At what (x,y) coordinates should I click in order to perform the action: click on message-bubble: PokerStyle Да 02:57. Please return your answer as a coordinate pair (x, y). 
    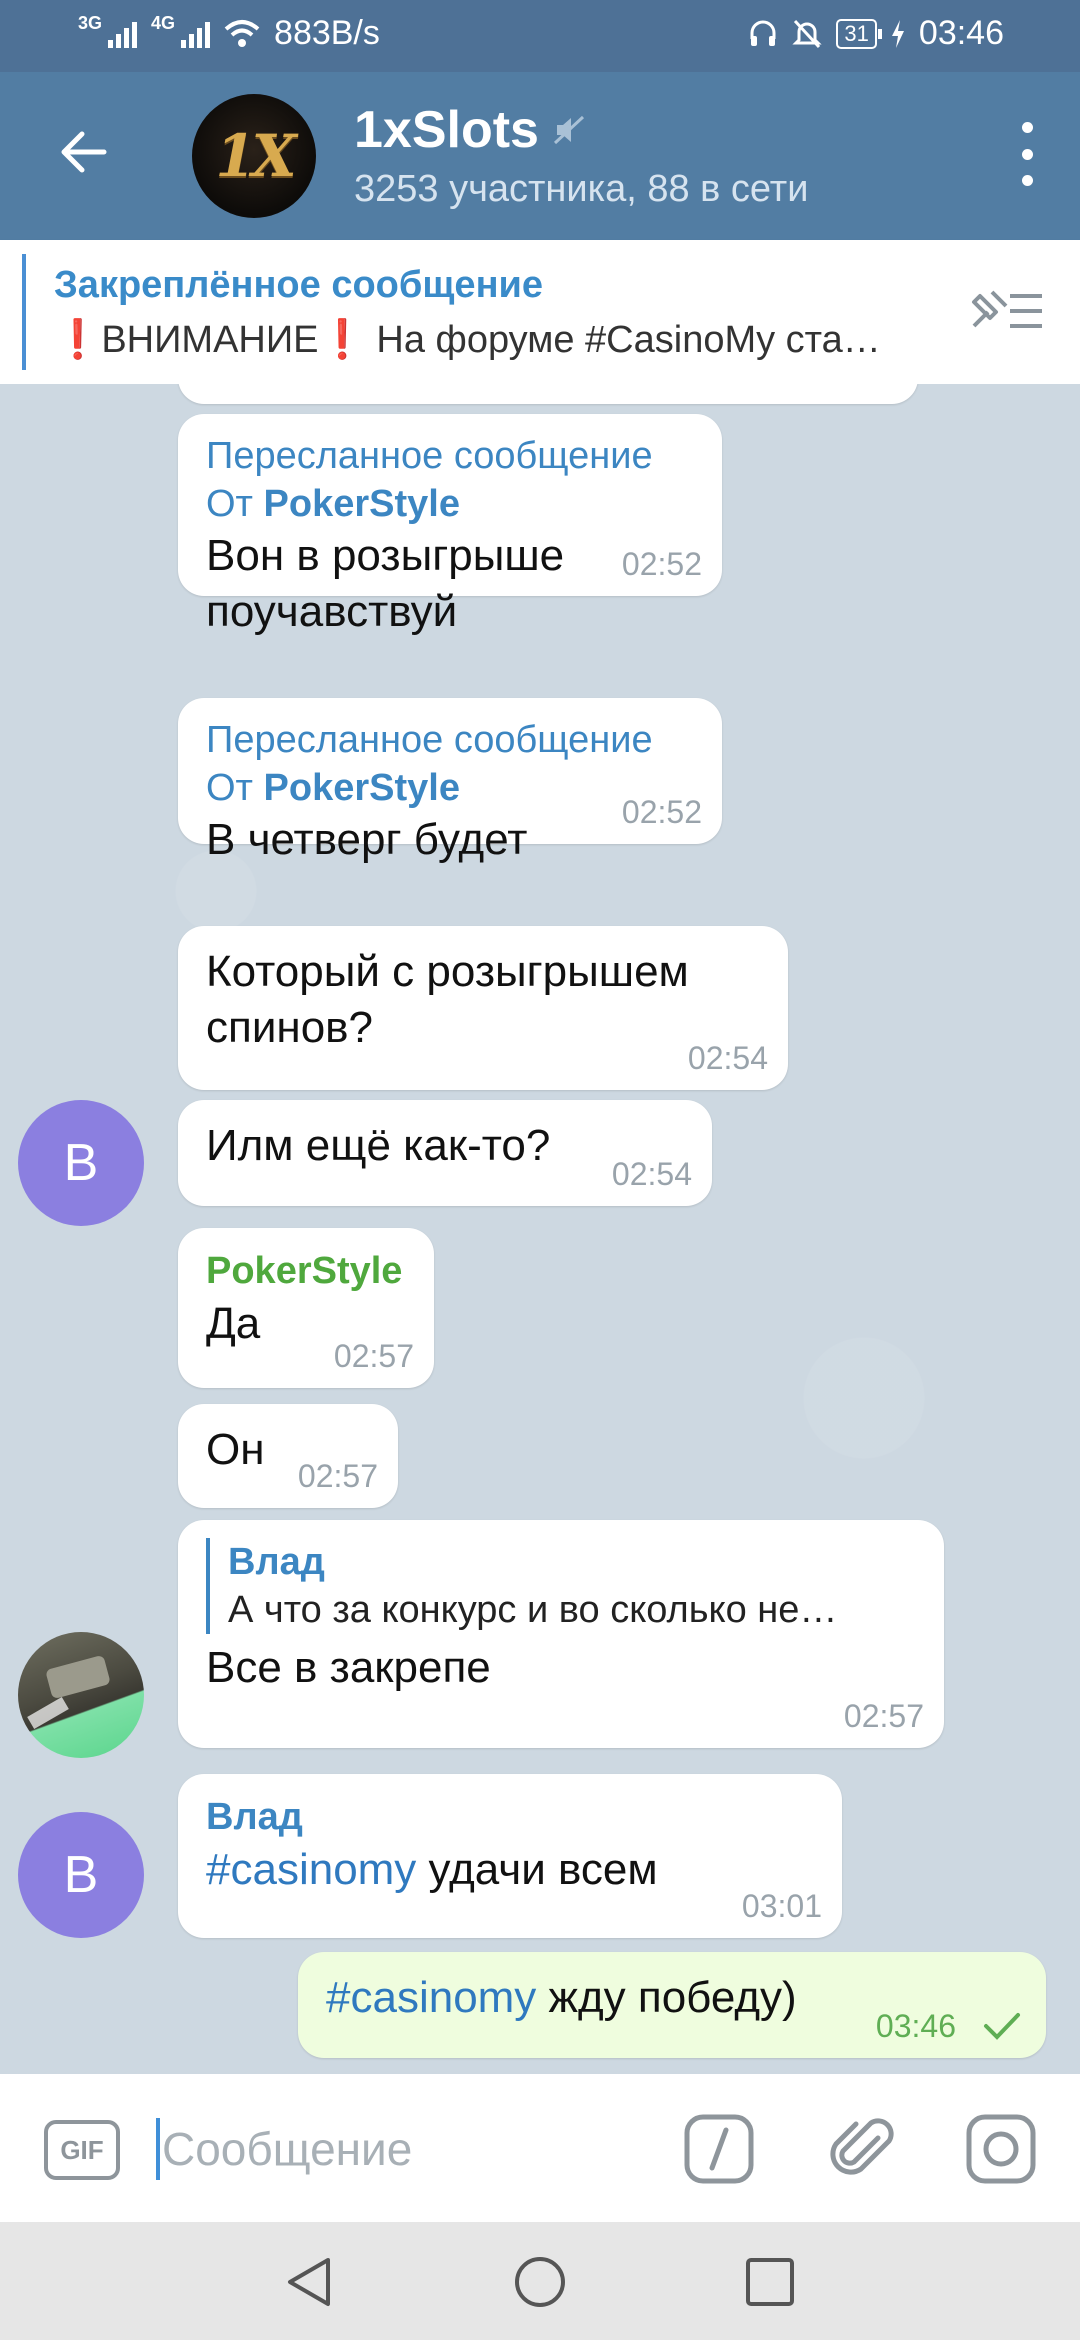
    Looking at the image, I should click on (306, 1308).